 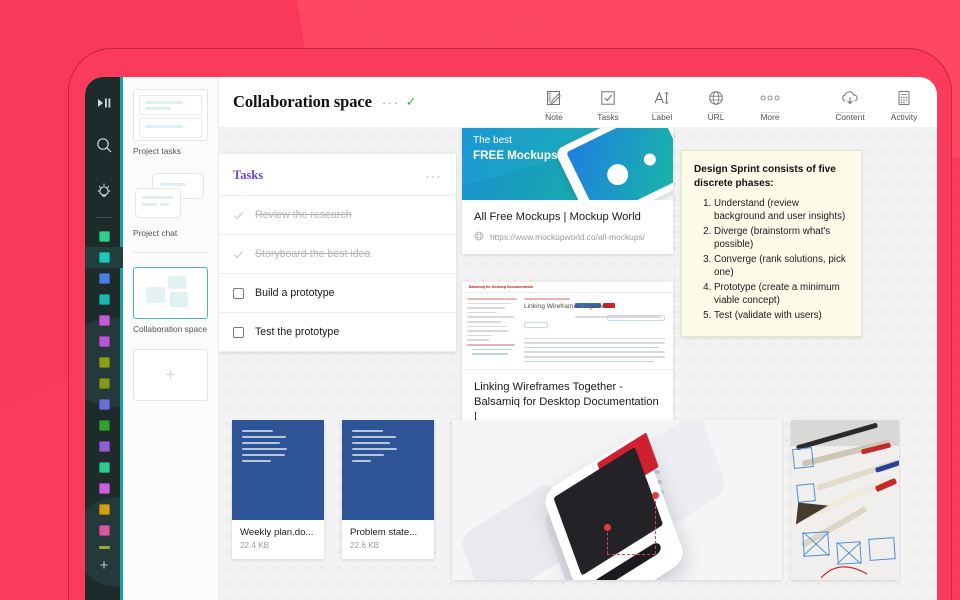 What do you see at coordinates (104, 217) in the screenshot?
I see `rail-divider` at bounding box center [104, 217].